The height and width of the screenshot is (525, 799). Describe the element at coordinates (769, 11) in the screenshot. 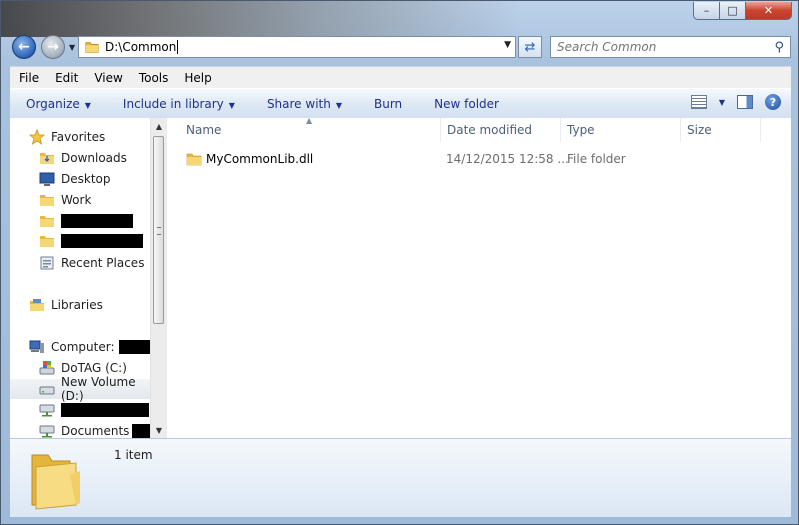

I see `close-button: ✕` at that location.